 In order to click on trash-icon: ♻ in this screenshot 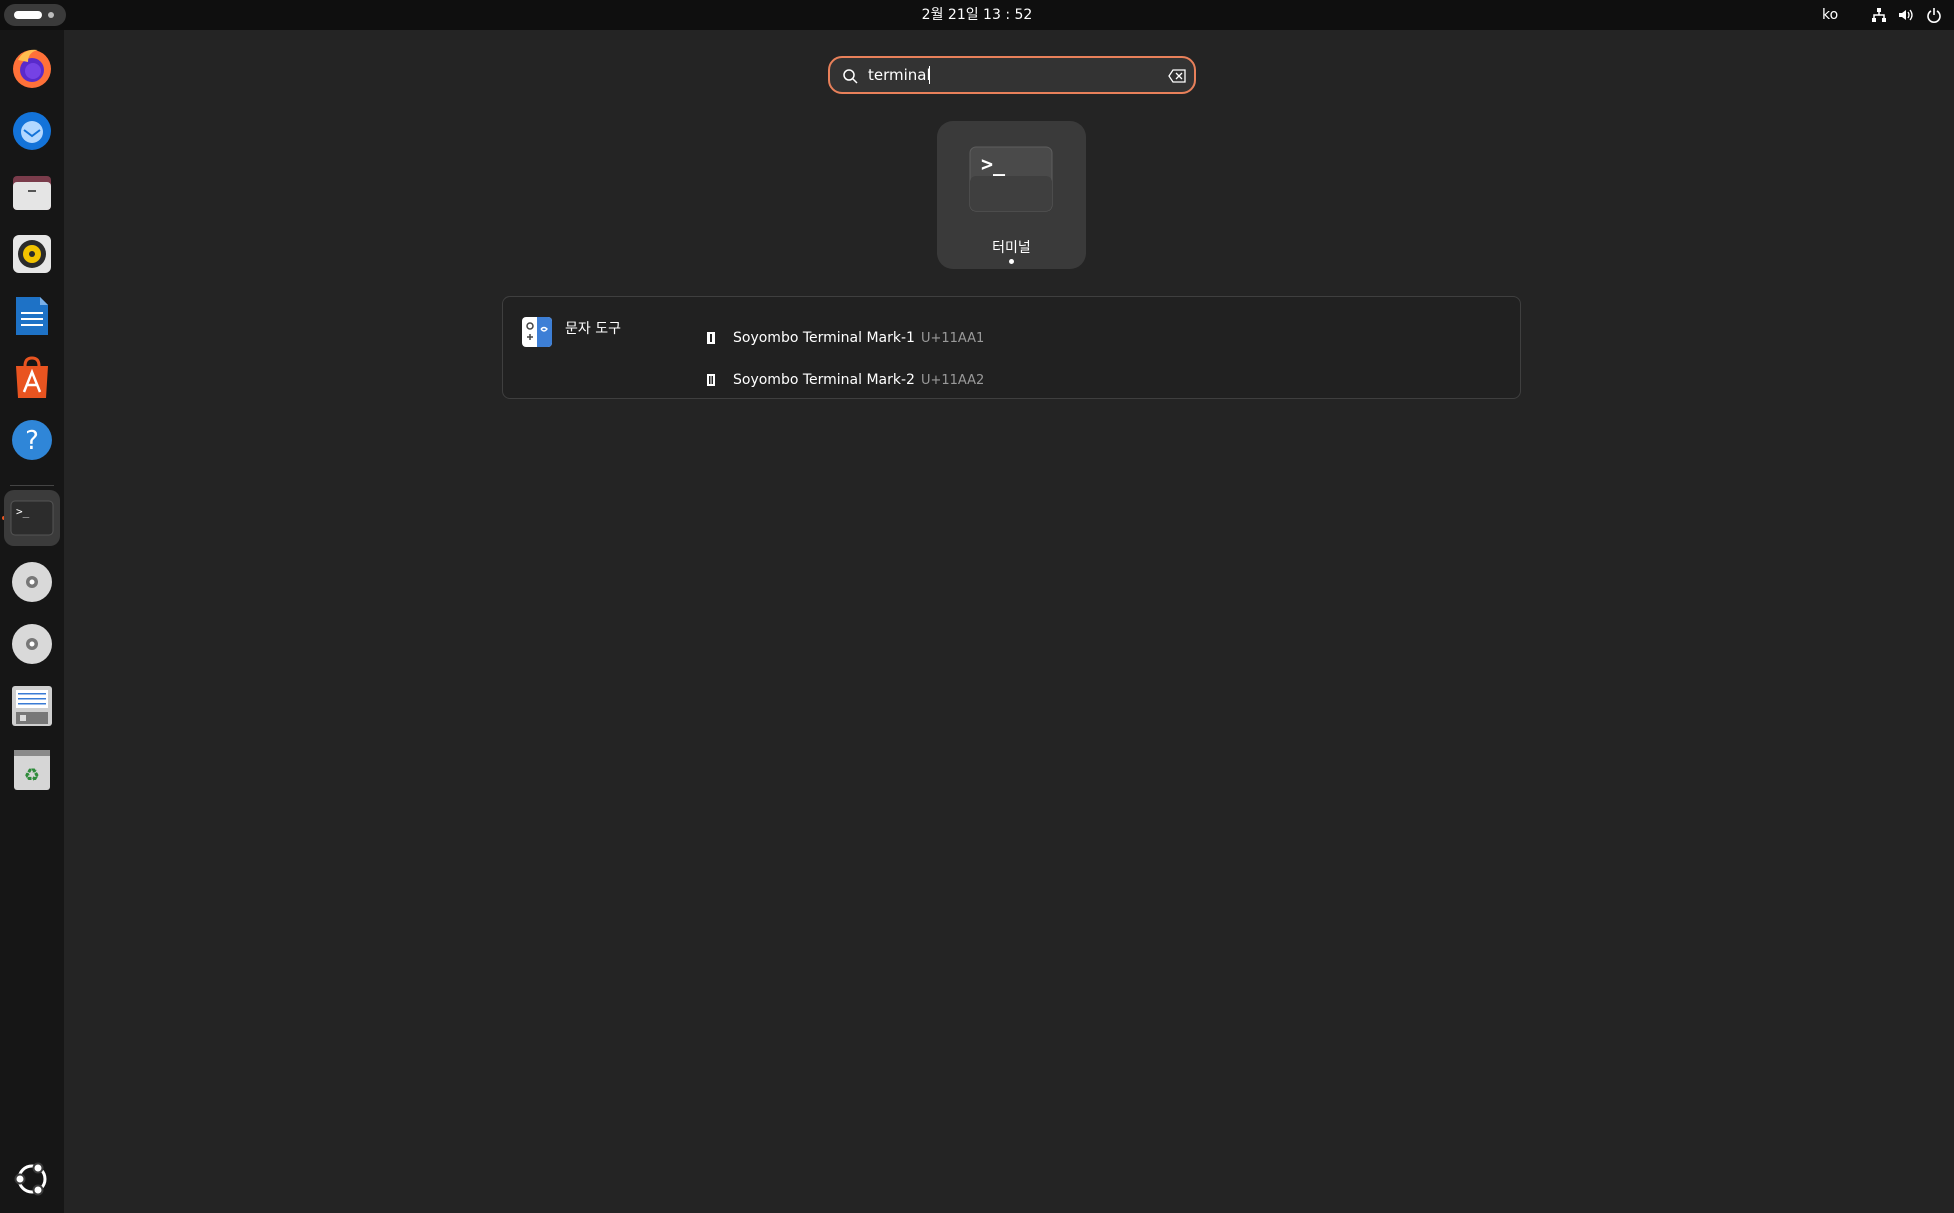, I will do `click(32, 770)`.